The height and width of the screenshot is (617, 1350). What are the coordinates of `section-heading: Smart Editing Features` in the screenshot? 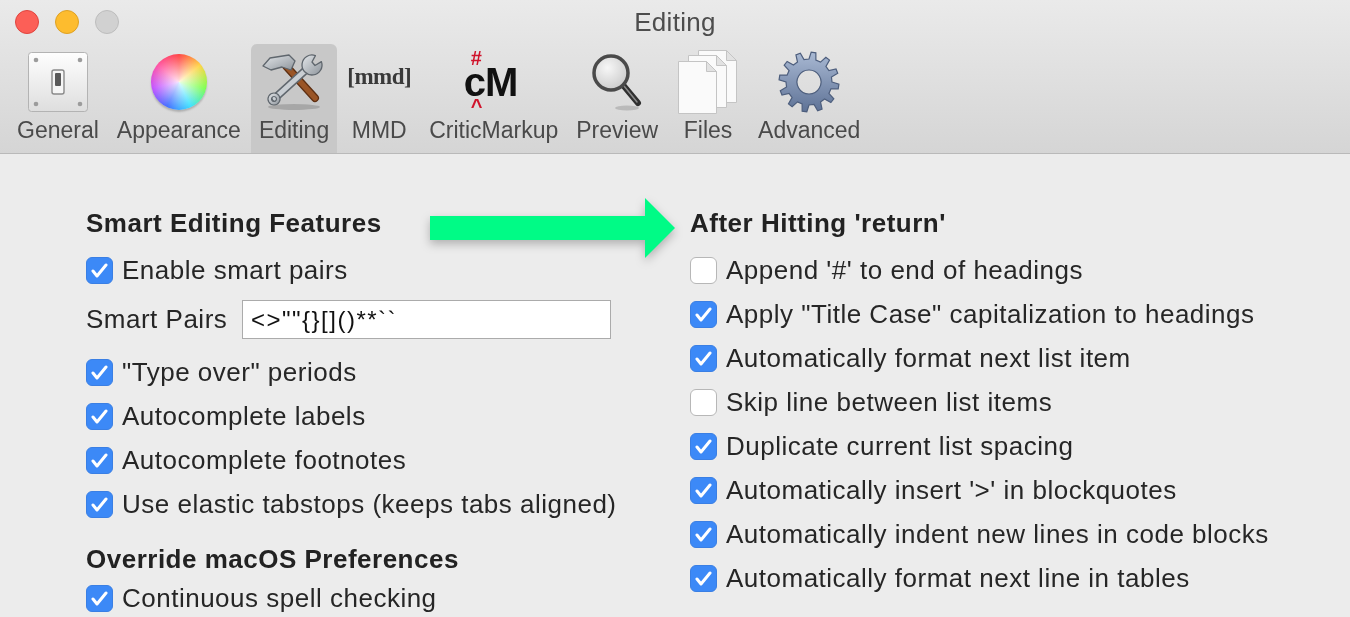 It's located at (234, 223).